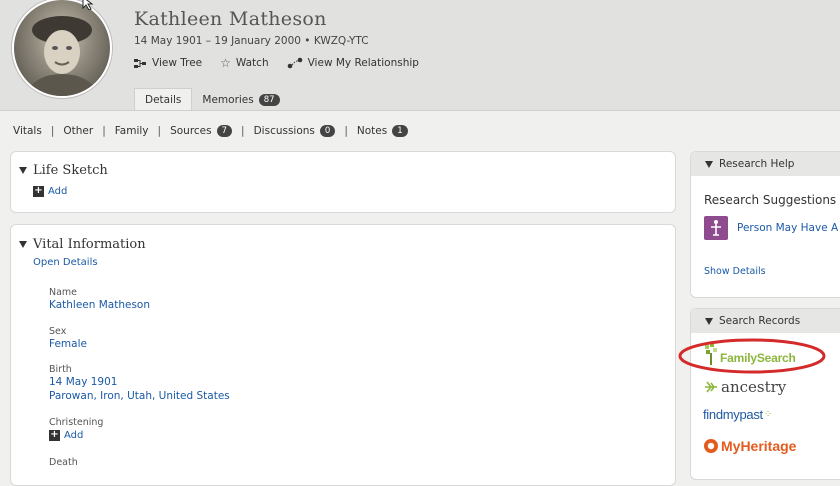 The width and height of the screenshot is (840, 486). I want to click on myheritage-logo-icon, so click(711, 446).